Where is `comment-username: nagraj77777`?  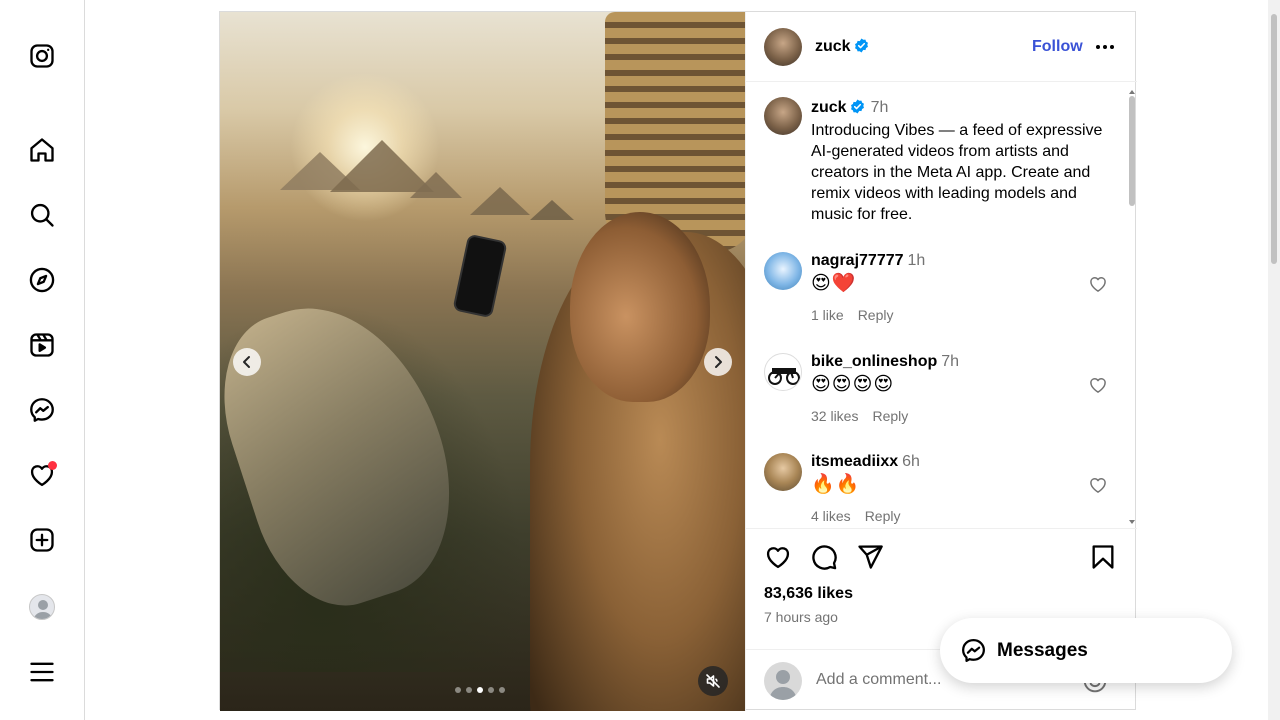 comment-username: nagraj77777 is located at coordinates (857, 260).